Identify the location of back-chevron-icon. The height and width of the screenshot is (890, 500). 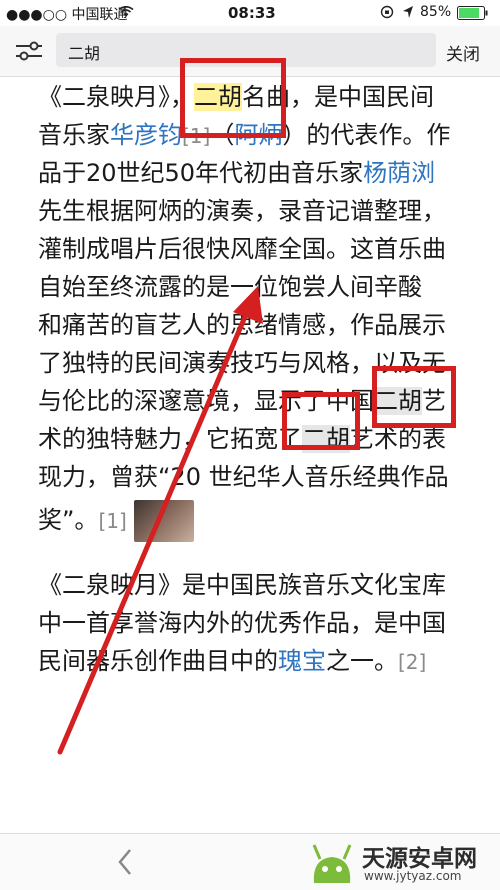
(125, 862).